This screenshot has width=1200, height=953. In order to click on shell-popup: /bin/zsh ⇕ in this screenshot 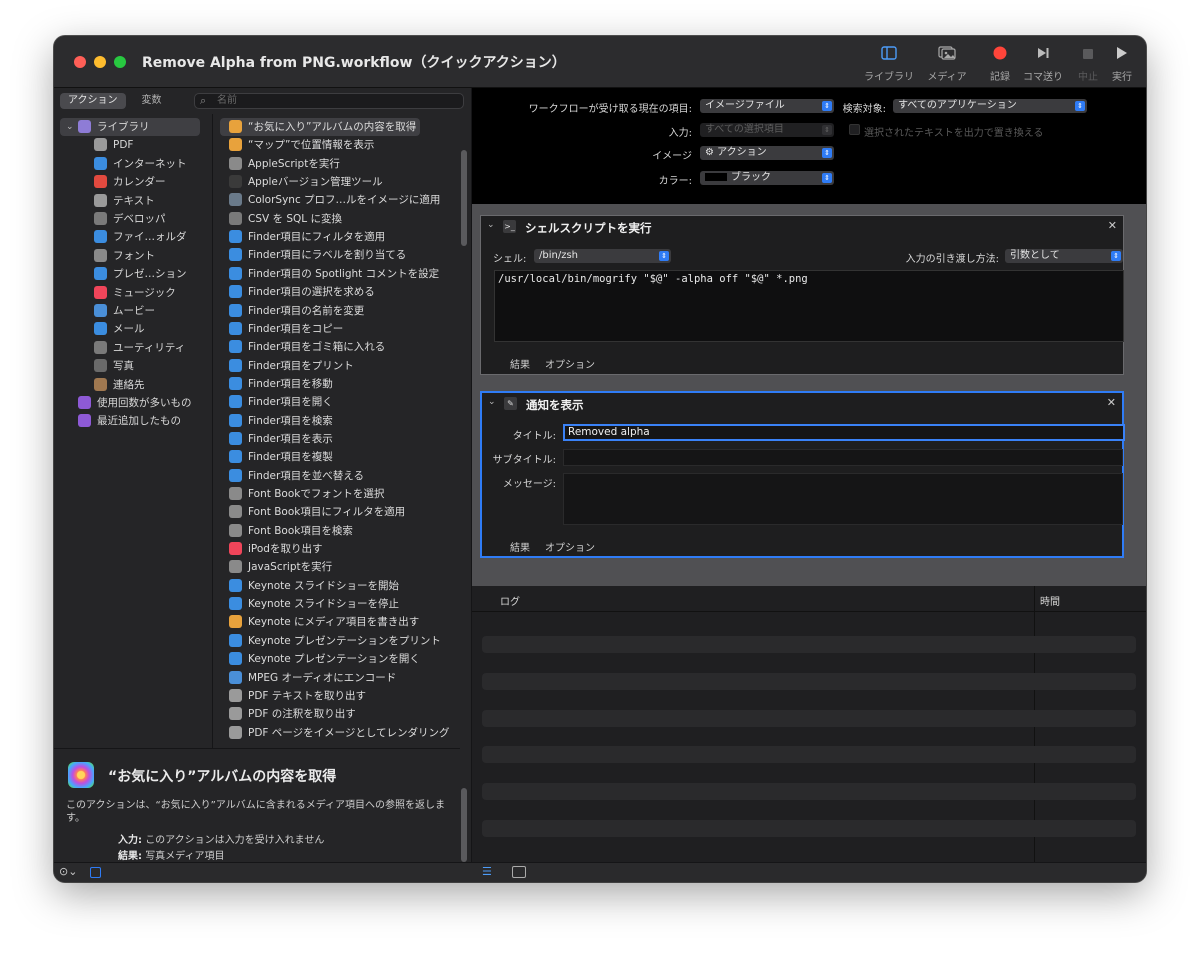, I will do `click(602, 256)`.